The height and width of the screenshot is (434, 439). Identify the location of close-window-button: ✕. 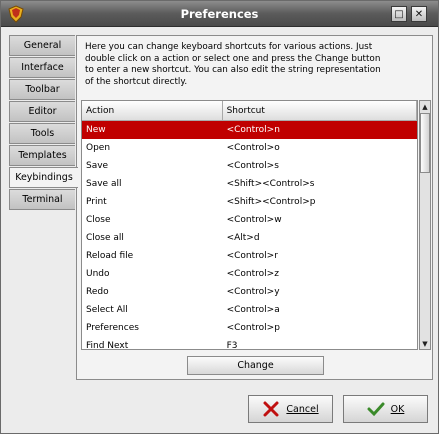
(419, 14).